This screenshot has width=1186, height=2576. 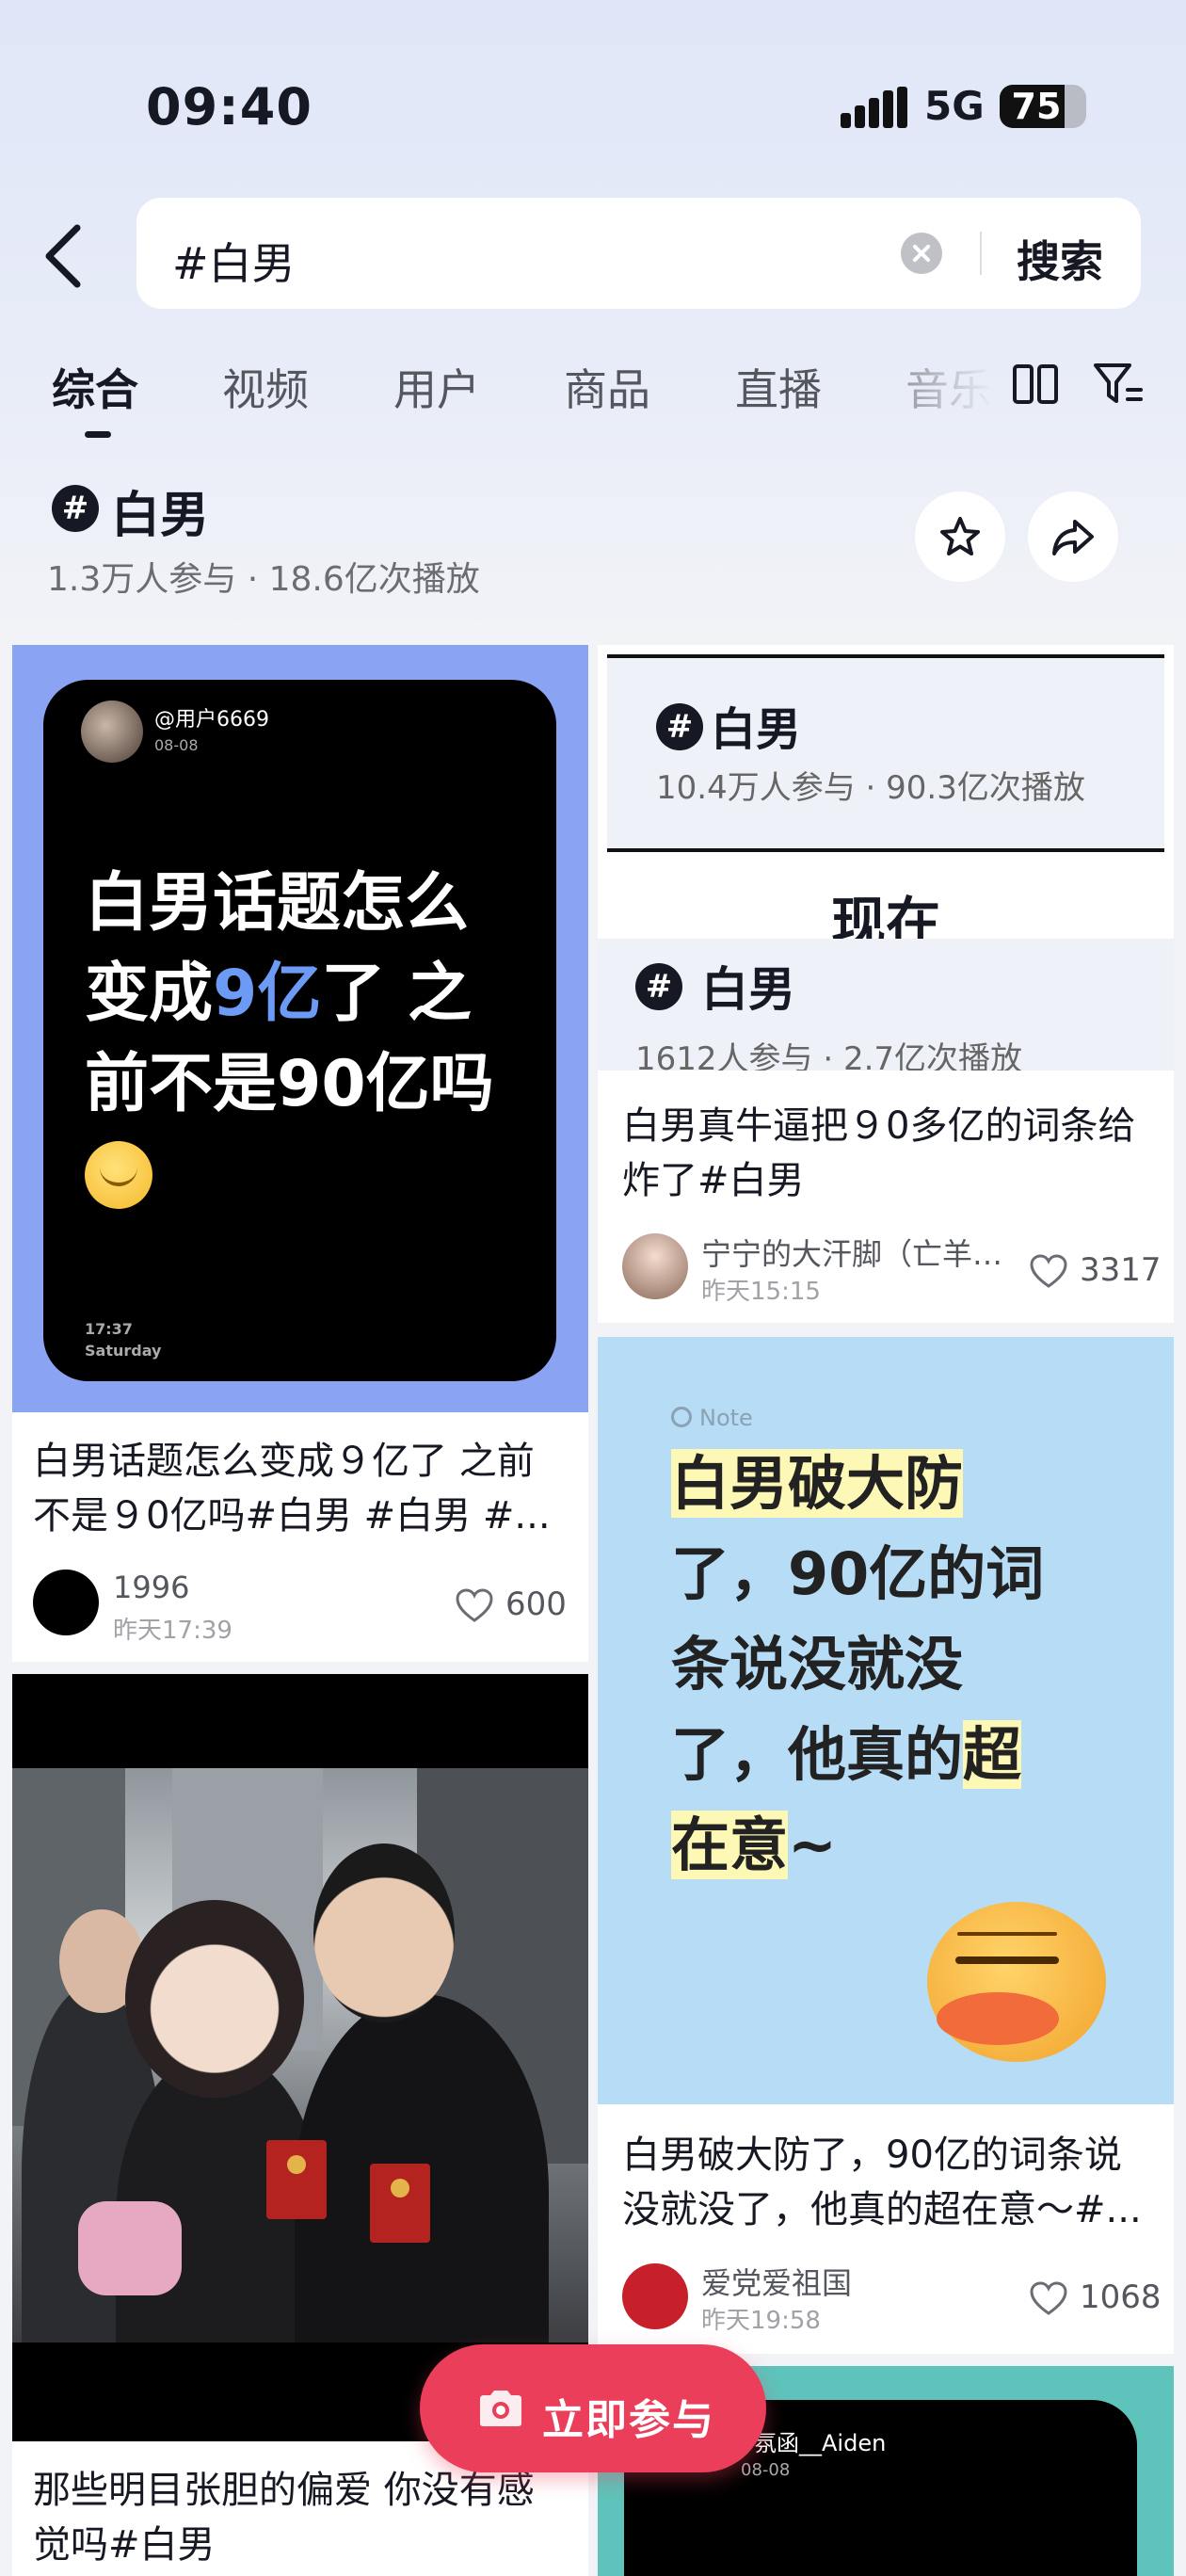 I want to click on search-button: 搜索, so click(x=1060, y=259).